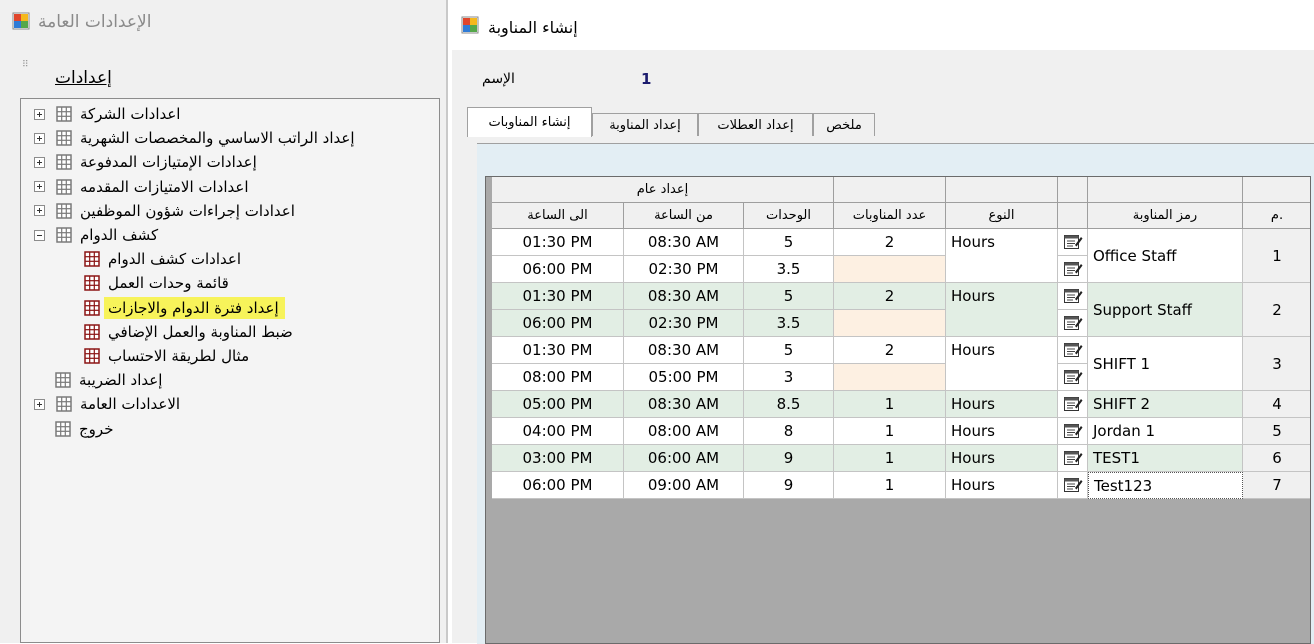 The height and width of the screenshot is (644, 1314). I want to click on row-number: 4, so click(1276, 404).